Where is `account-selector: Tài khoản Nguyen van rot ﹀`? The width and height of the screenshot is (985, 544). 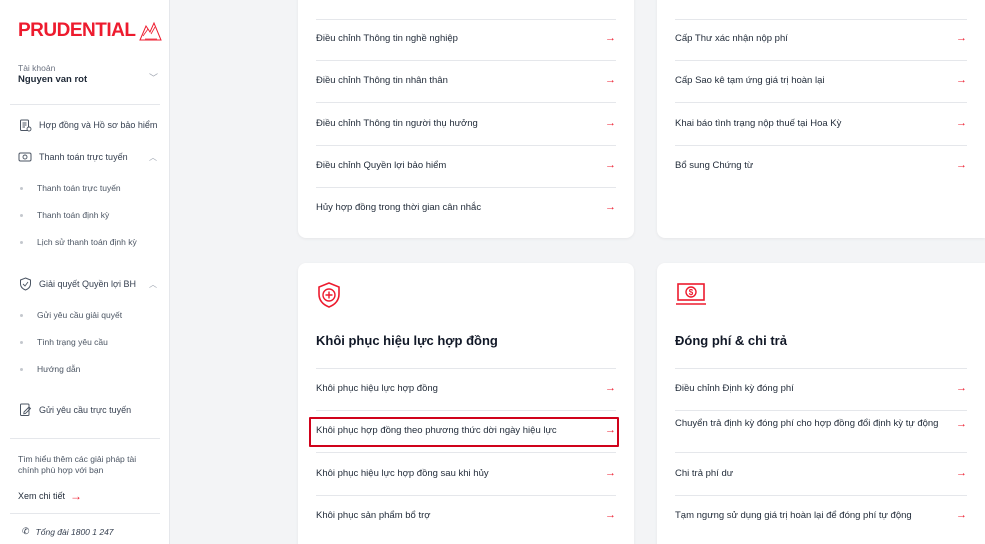 account-selector: Tài khoản Nguyen van rot ﹀ is located at coordinates (88, 74).